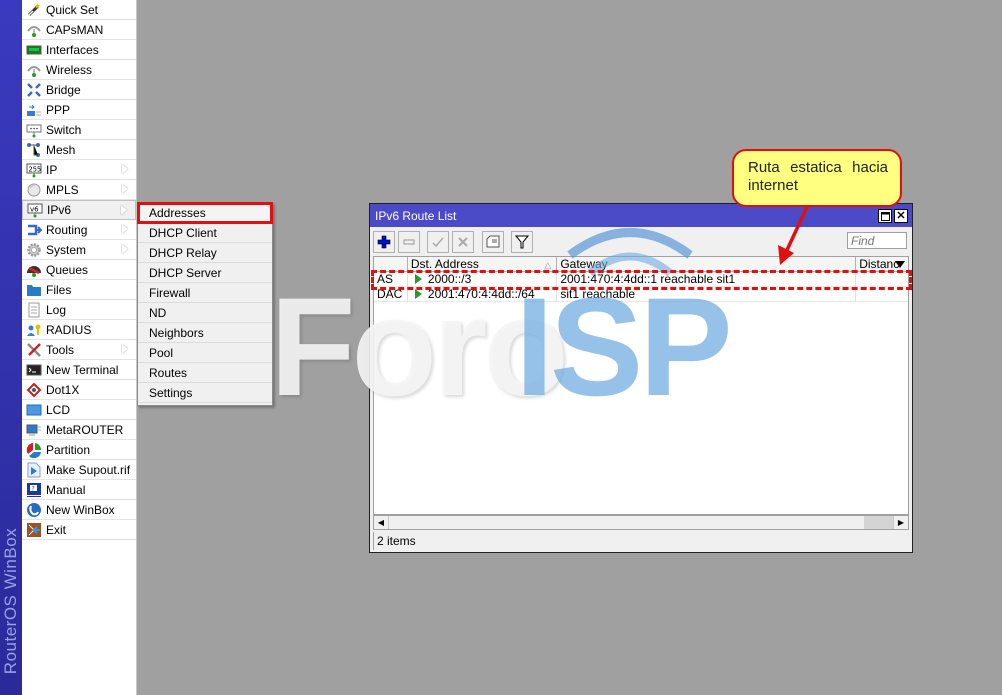 The image size is (1002, 695). I want to click on menu-item-make-supout-rif: Make Supout.rif, so click(79, 470).